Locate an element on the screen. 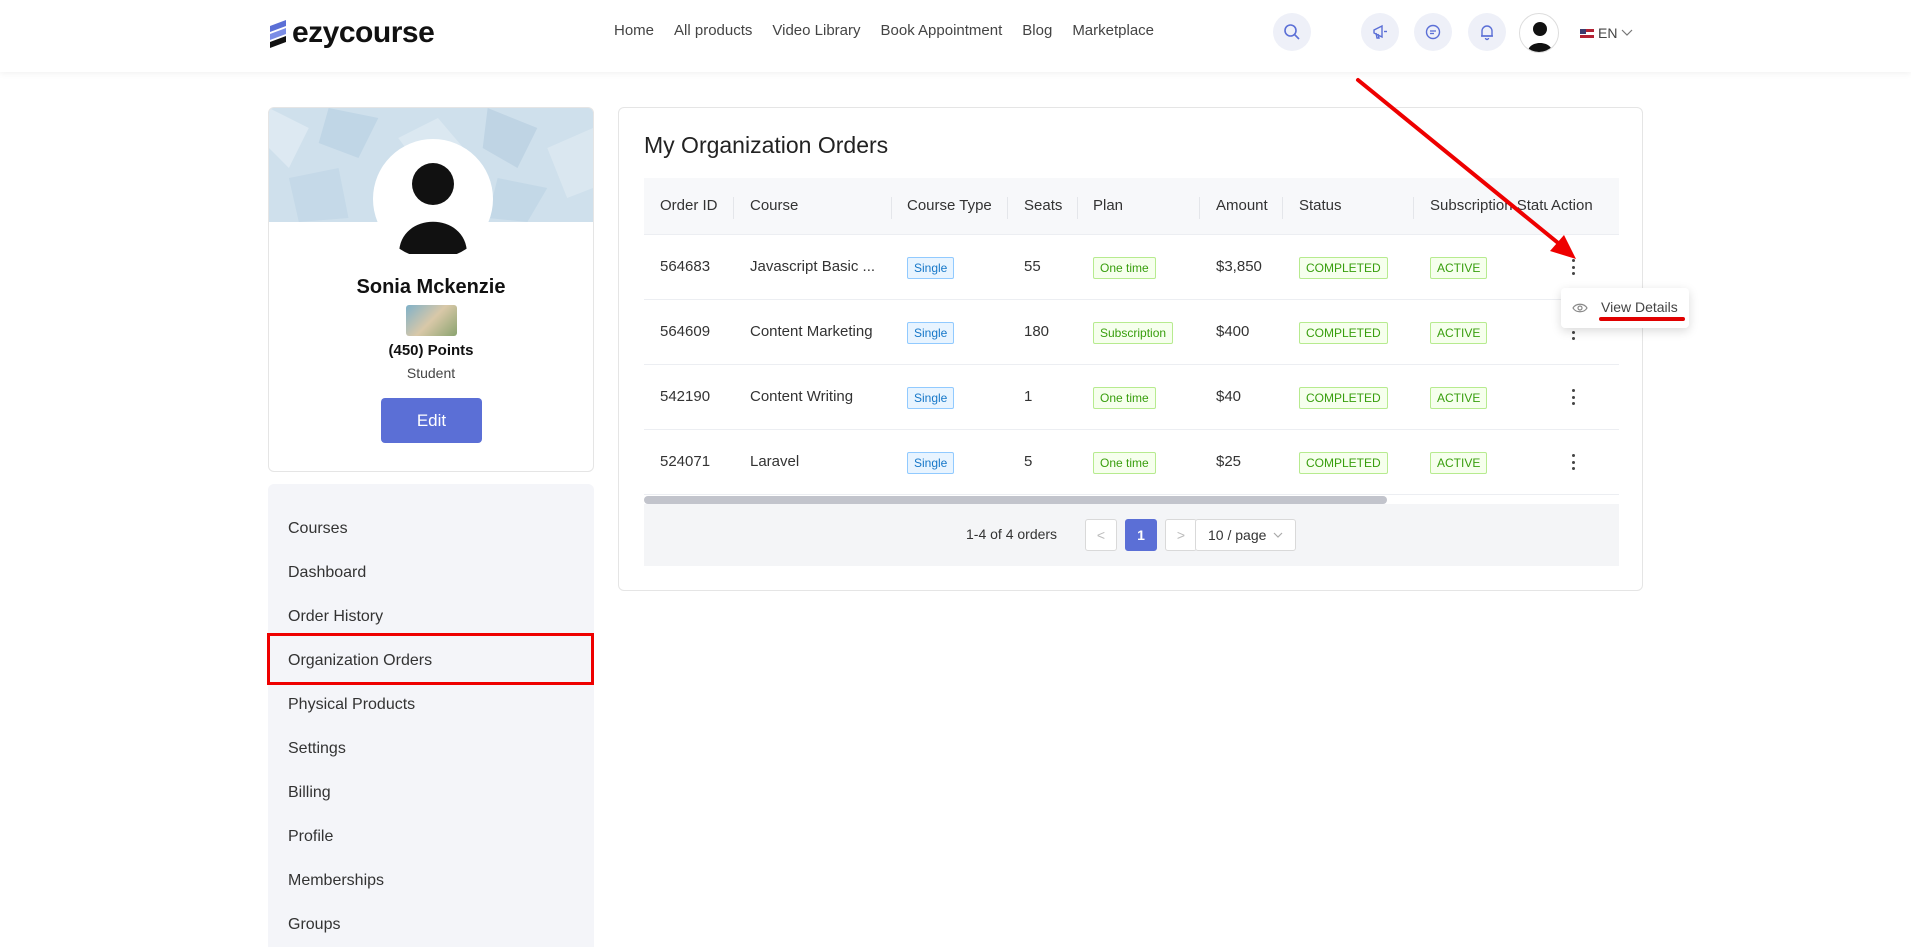 Image resolution: width=1911 pixels, height=947 pixels. profile-avatar is located at coordinates (433, 199).